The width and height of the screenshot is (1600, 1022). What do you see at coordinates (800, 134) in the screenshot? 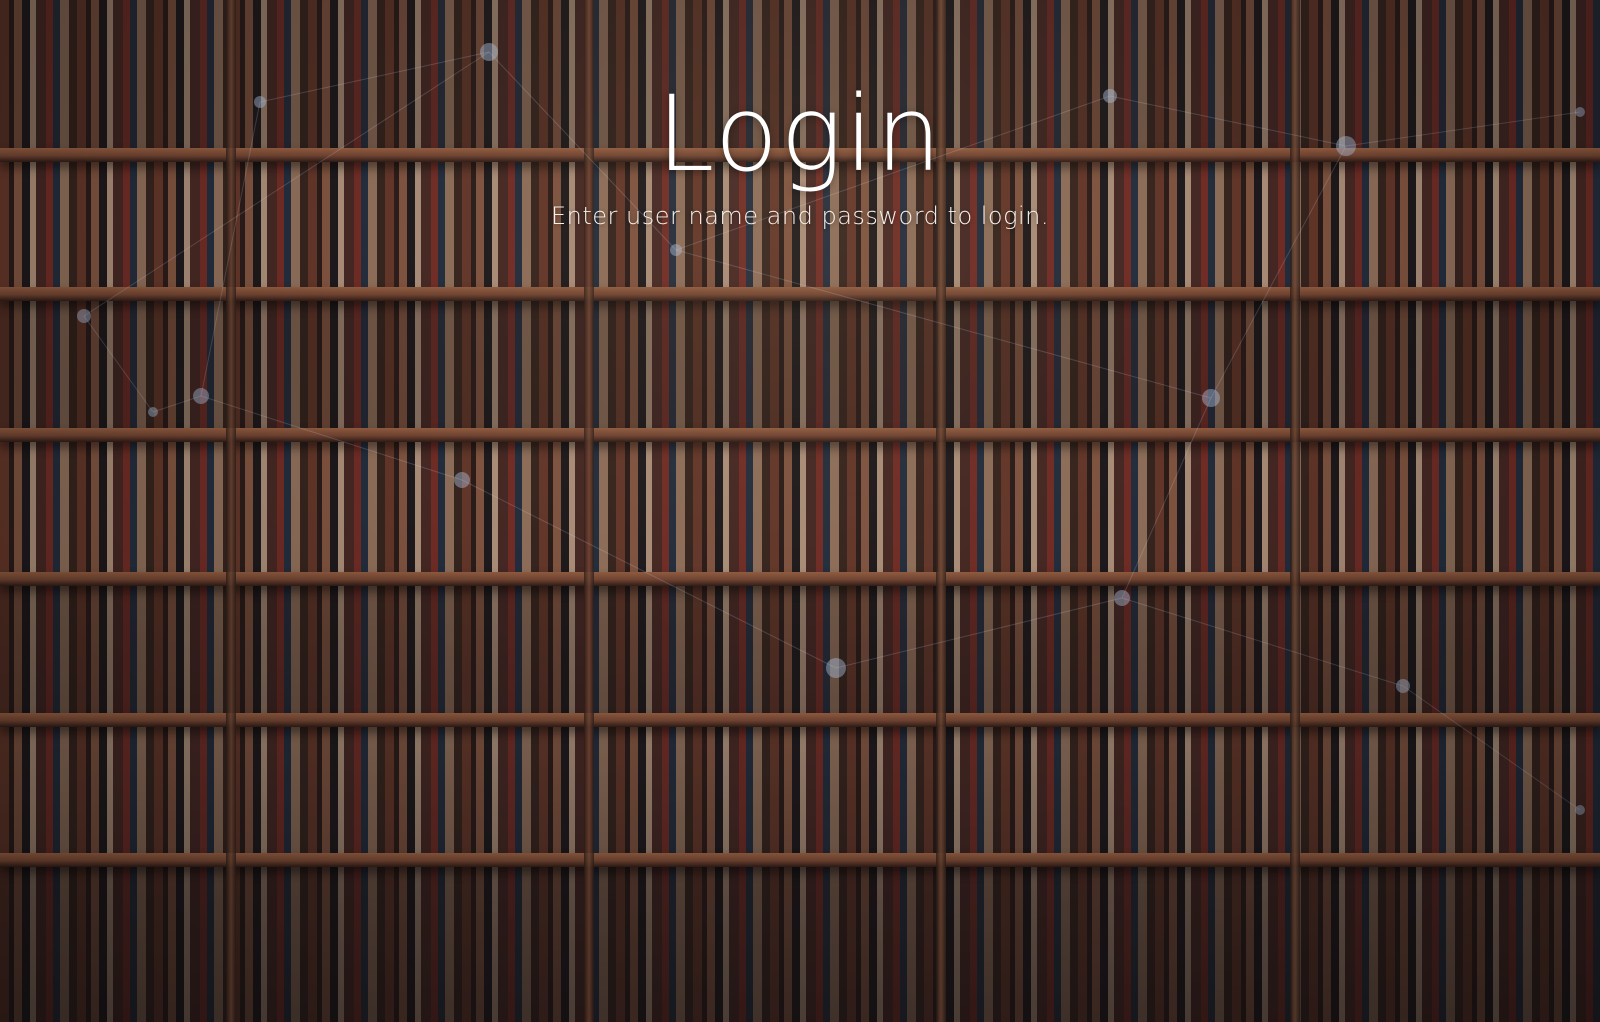
I see `page-title: Login` at bounding box center [800, 134].